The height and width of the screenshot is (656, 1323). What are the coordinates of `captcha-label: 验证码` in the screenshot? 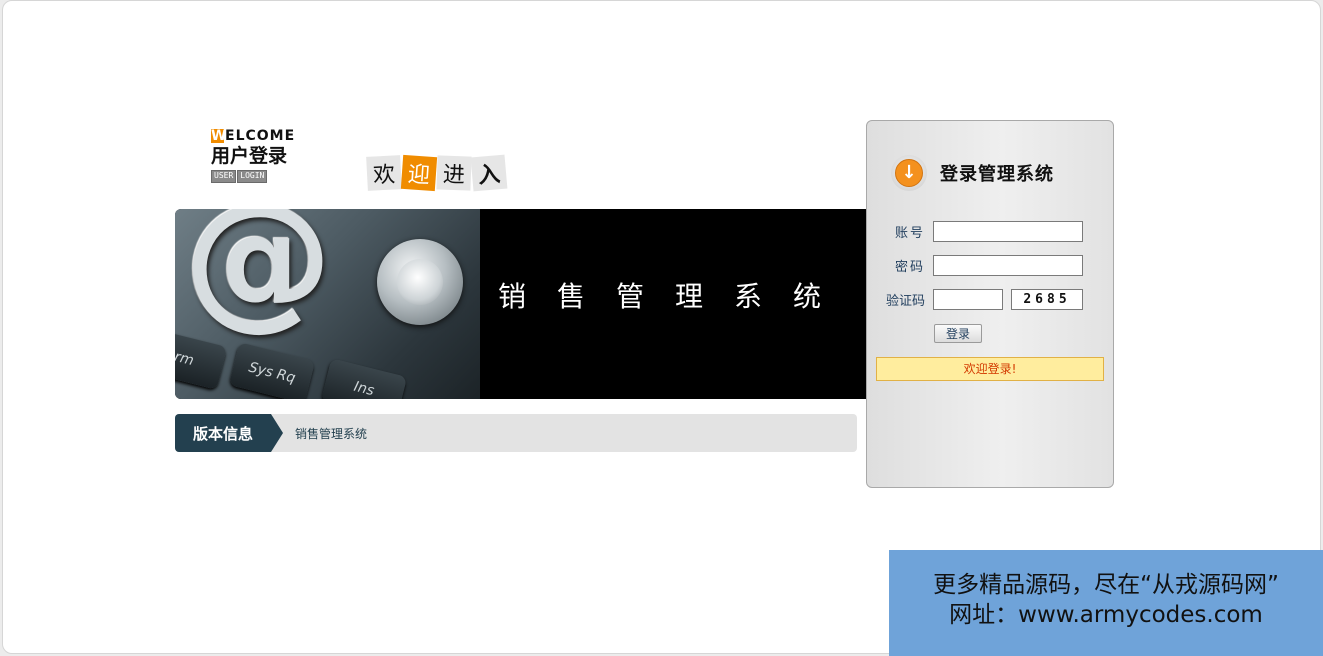 It's located at (905, 301).